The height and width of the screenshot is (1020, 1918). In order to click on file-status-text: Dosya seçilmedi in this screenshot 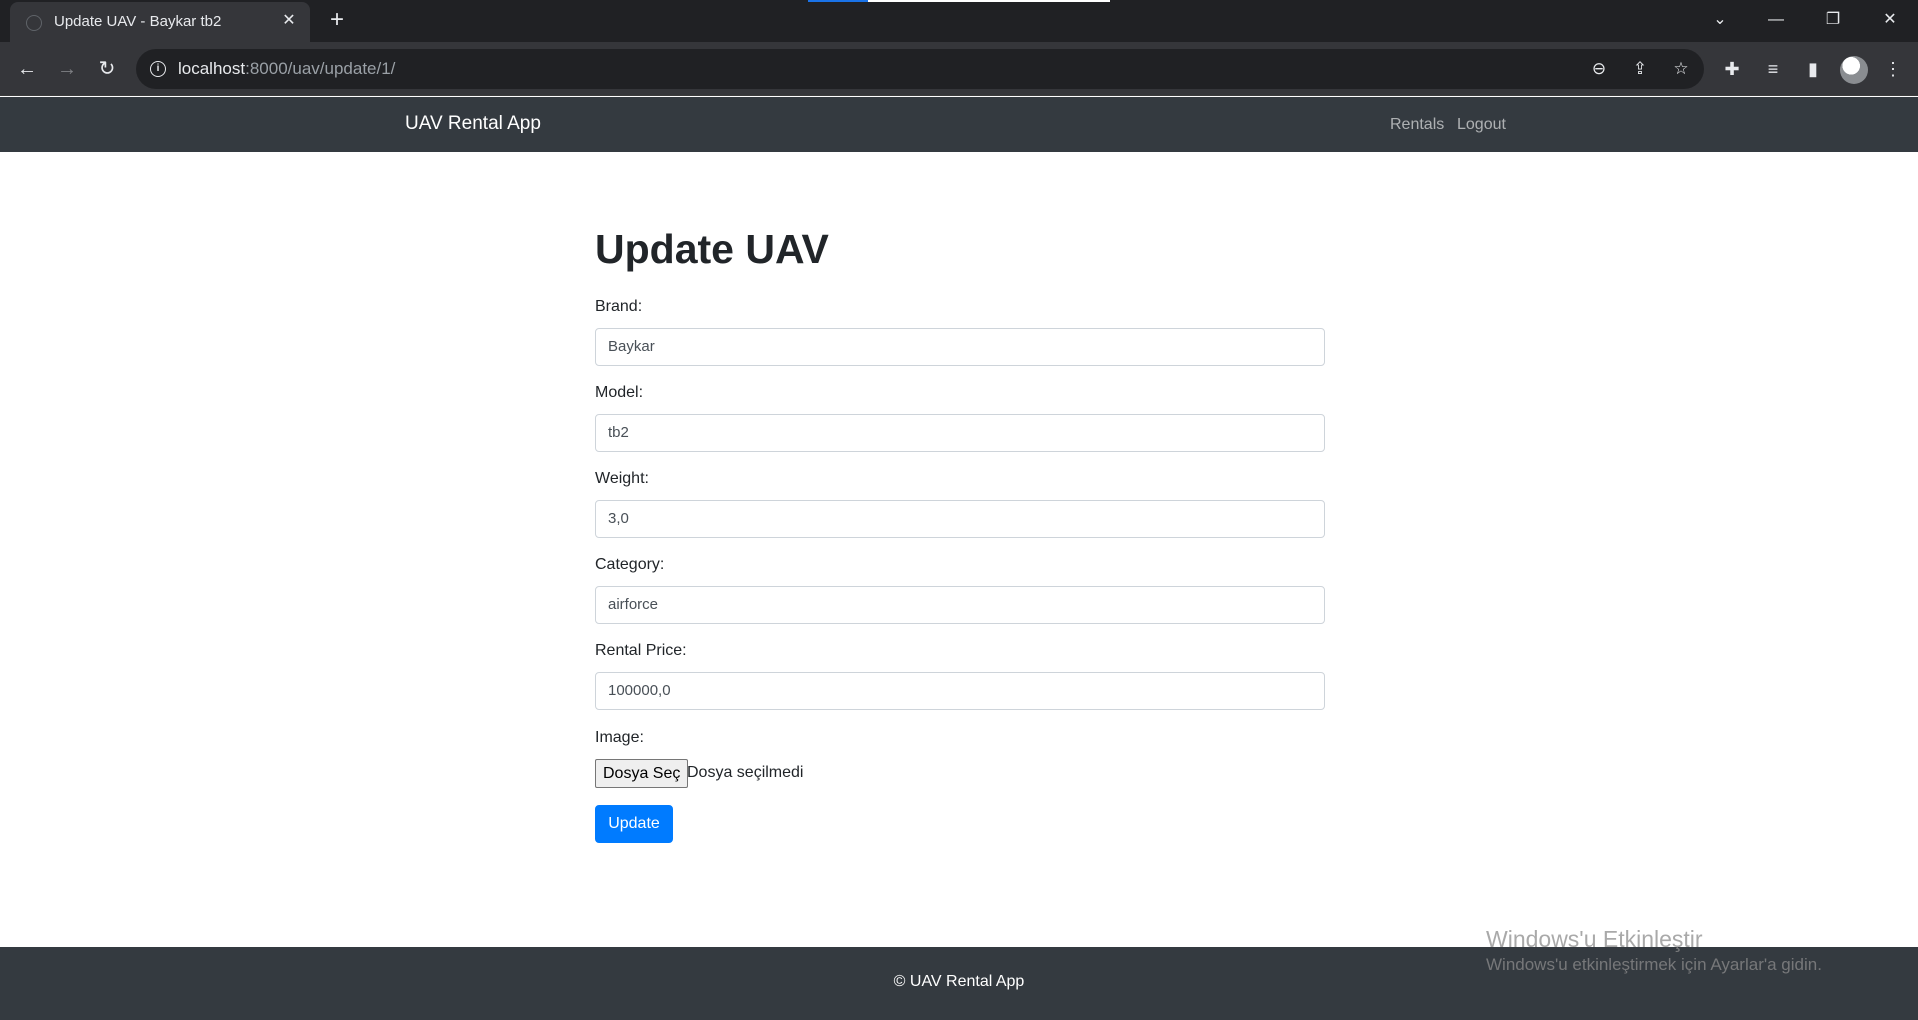, I will do `click(745, 772)`.